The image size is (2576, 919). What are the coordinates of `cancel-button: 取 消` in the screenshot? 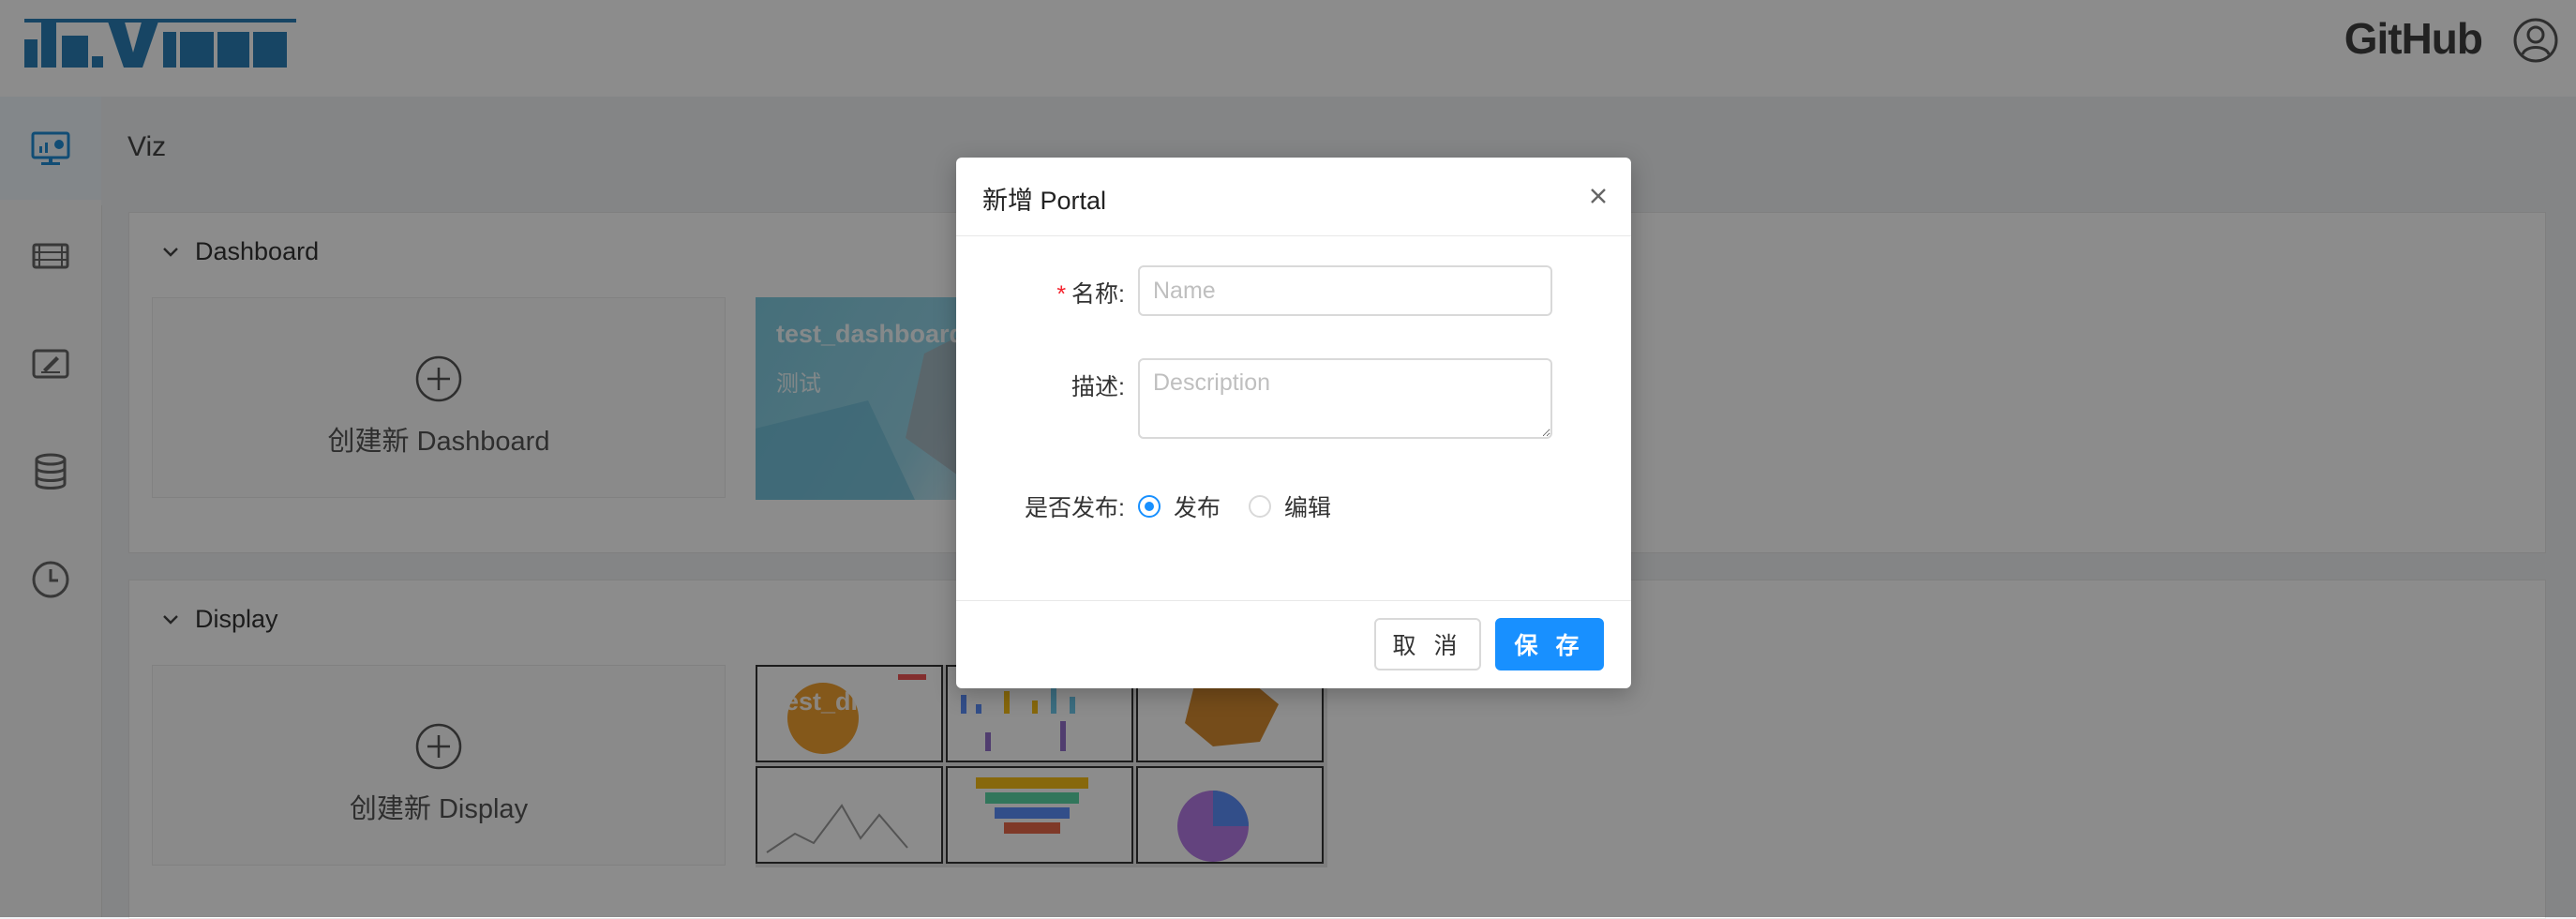 It's located at (1427, 644).